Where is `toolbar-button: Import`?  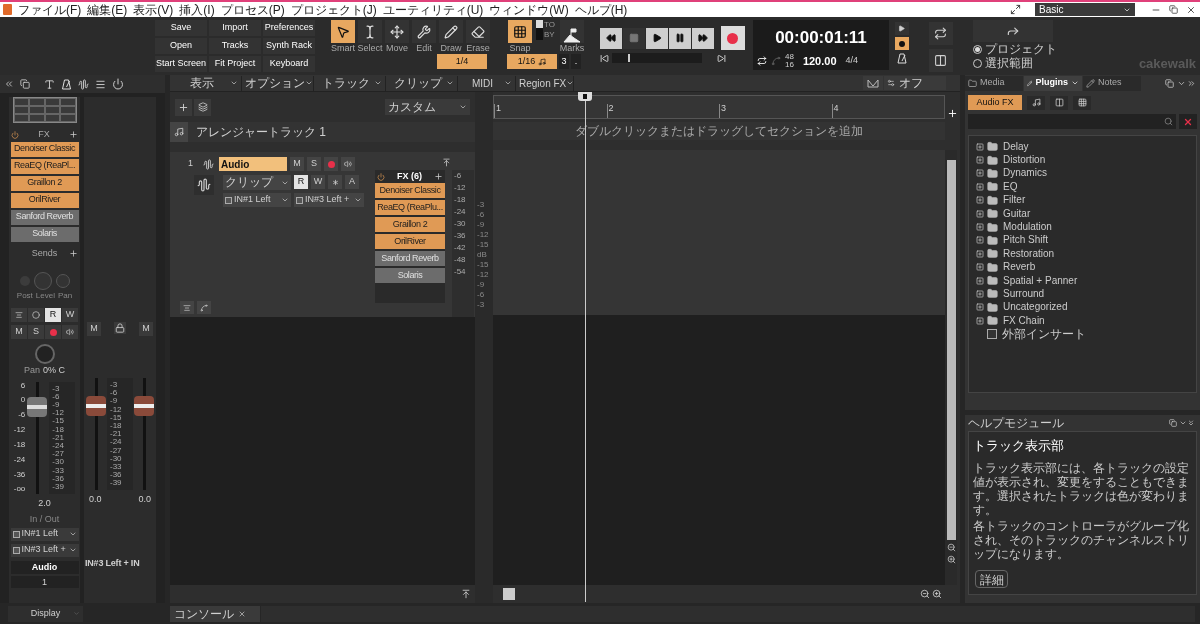
toolbar-button: Import is located at coordinates (235, 28).